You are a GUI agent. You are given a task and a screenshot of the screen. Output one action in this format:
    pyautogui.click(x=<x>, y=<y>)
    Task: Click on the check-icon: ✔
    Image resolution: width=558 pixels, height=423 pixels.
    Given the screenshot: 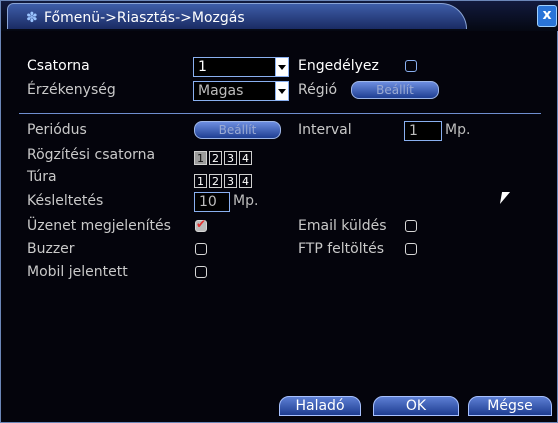 What is the action you would take?
    pyautogui.click(x=201, y=224)
    